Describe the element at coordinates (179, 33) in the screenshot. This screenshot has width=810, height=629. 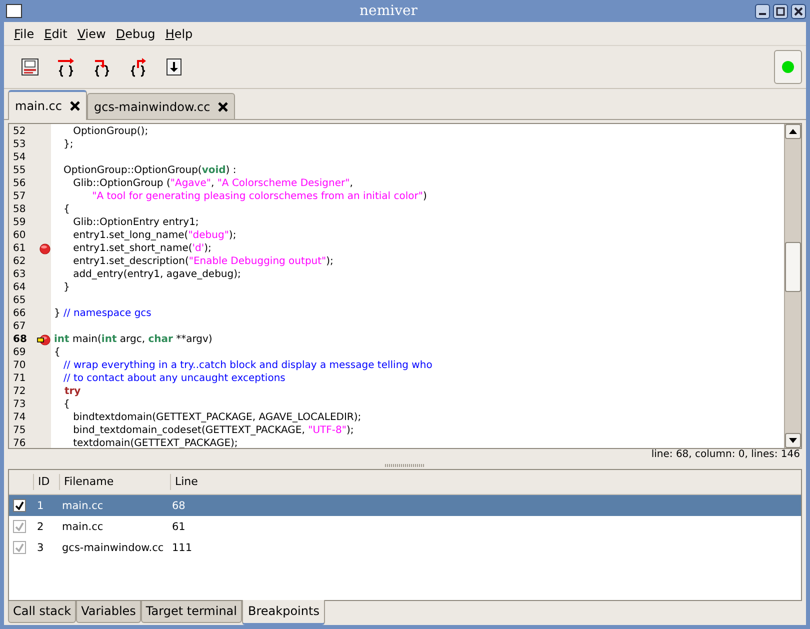
I see `menu-item: Help` at that location.